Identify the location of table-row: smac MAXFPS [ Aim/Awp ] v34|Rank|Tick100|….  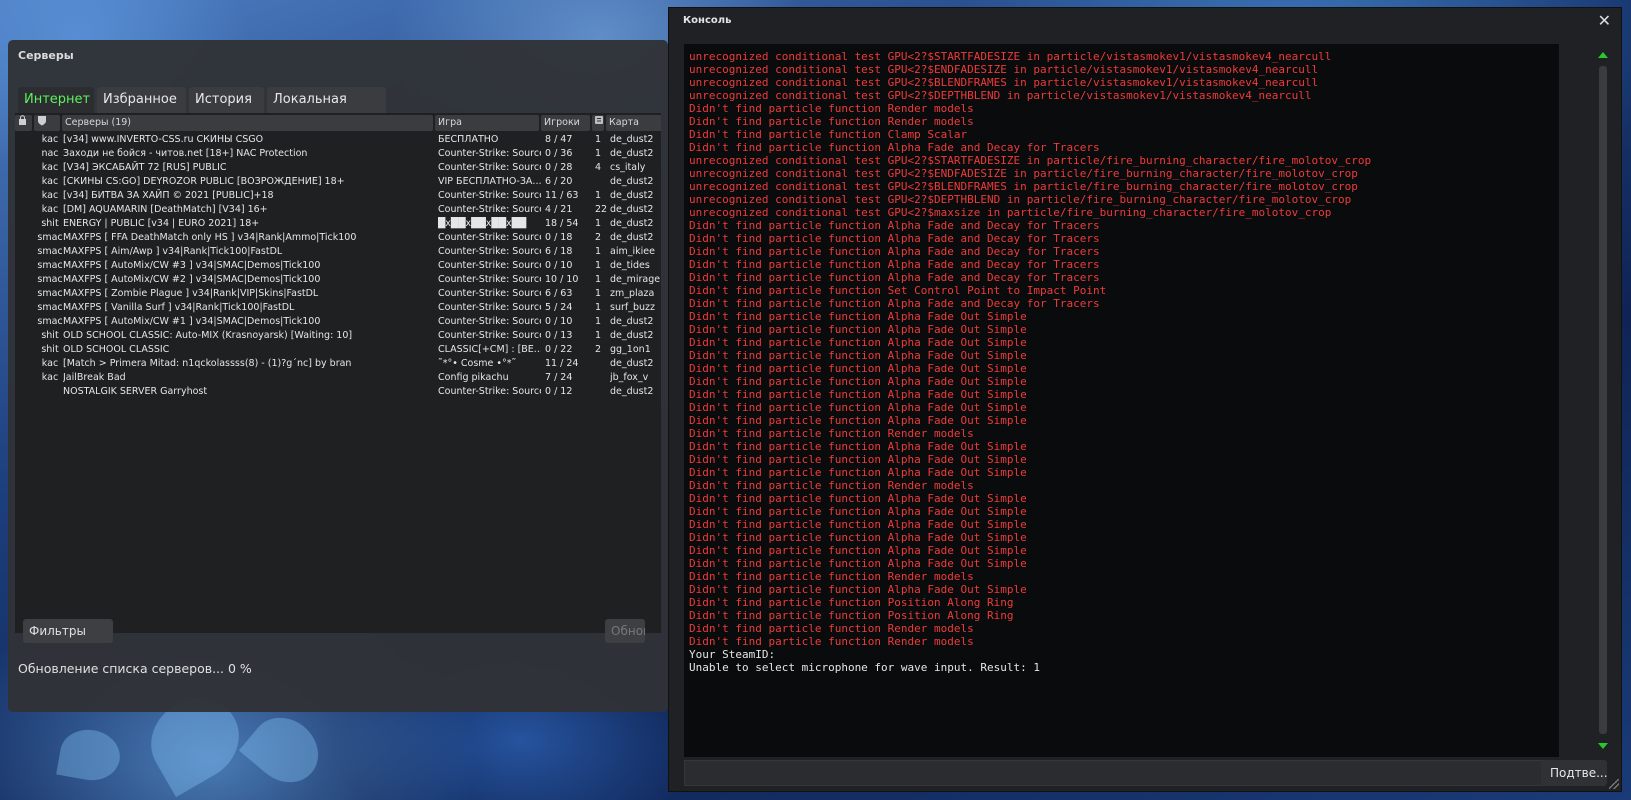
(338, 252).